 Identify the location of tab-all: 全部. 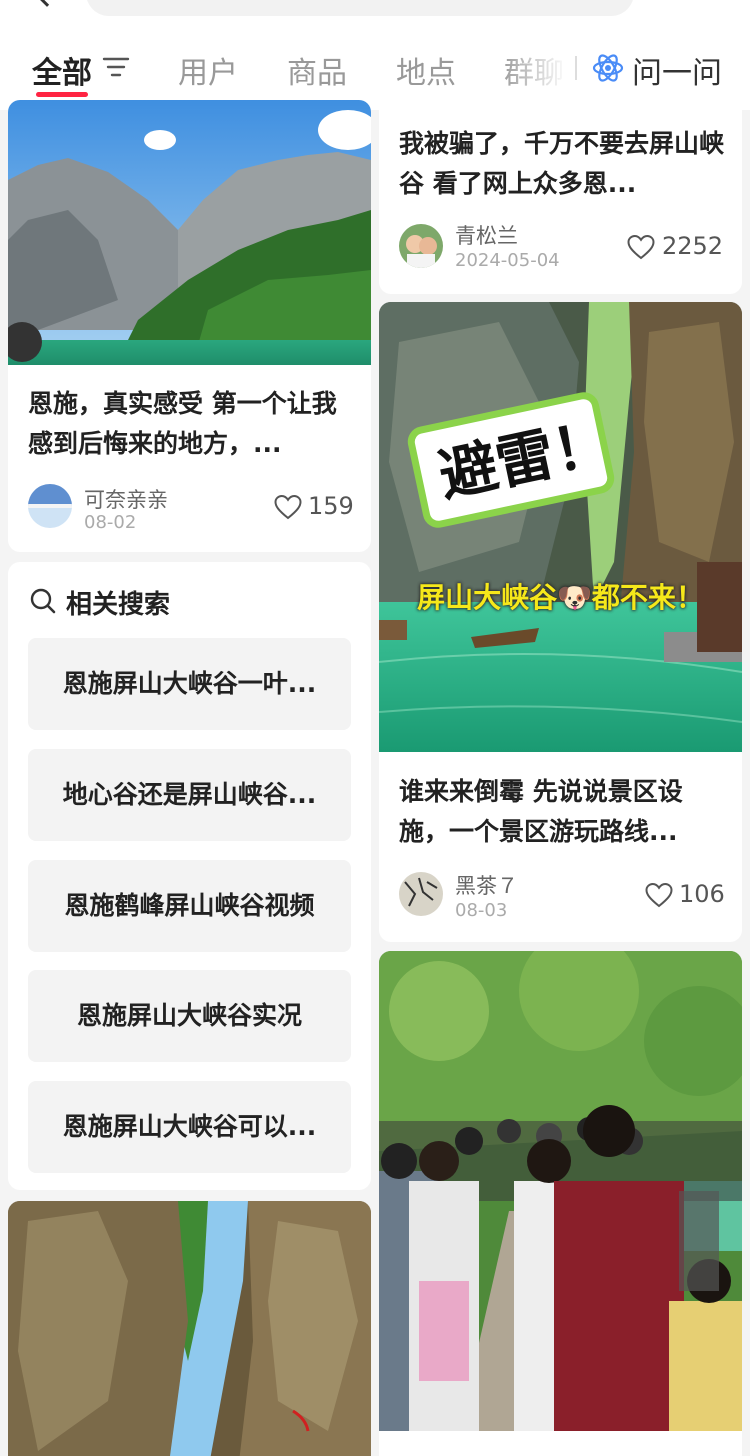
(62, 70).